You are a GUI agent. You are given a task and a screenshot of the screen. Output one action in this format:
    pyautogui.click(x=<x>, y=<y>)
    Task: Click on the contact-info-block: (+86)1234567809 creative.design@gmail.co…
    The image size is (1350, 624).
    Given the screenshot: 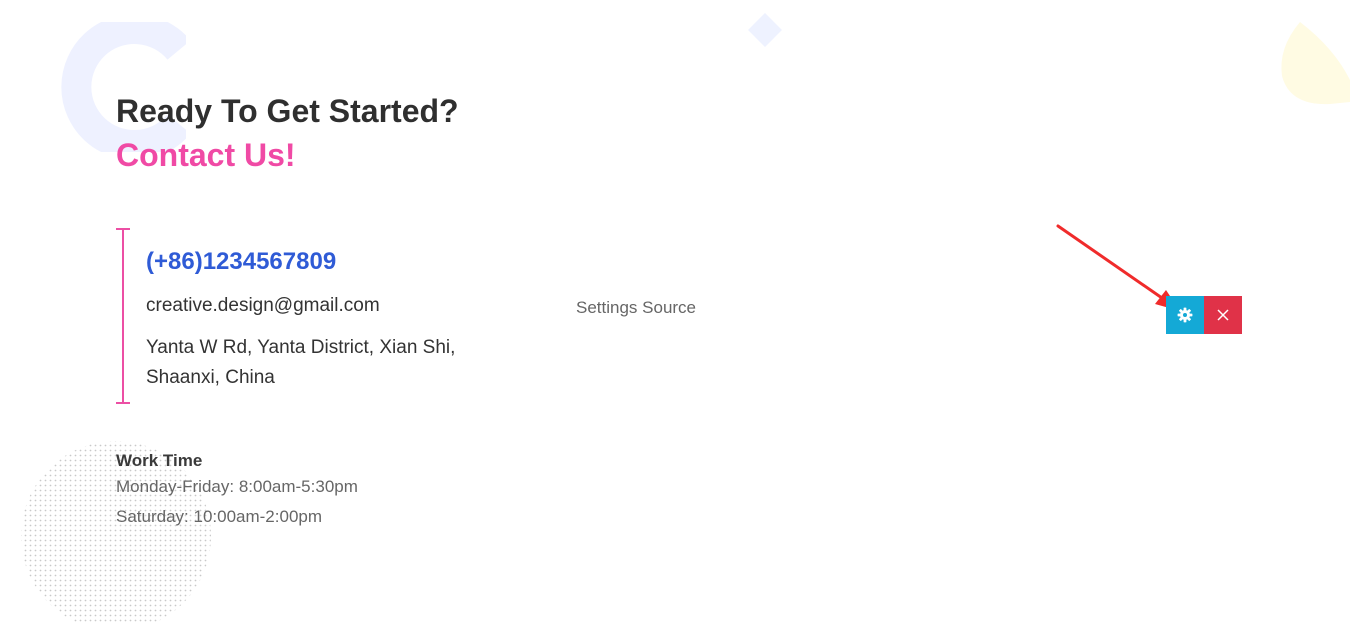 What is the action you would take?
    pyautogui.click(x=306, y=316)
    